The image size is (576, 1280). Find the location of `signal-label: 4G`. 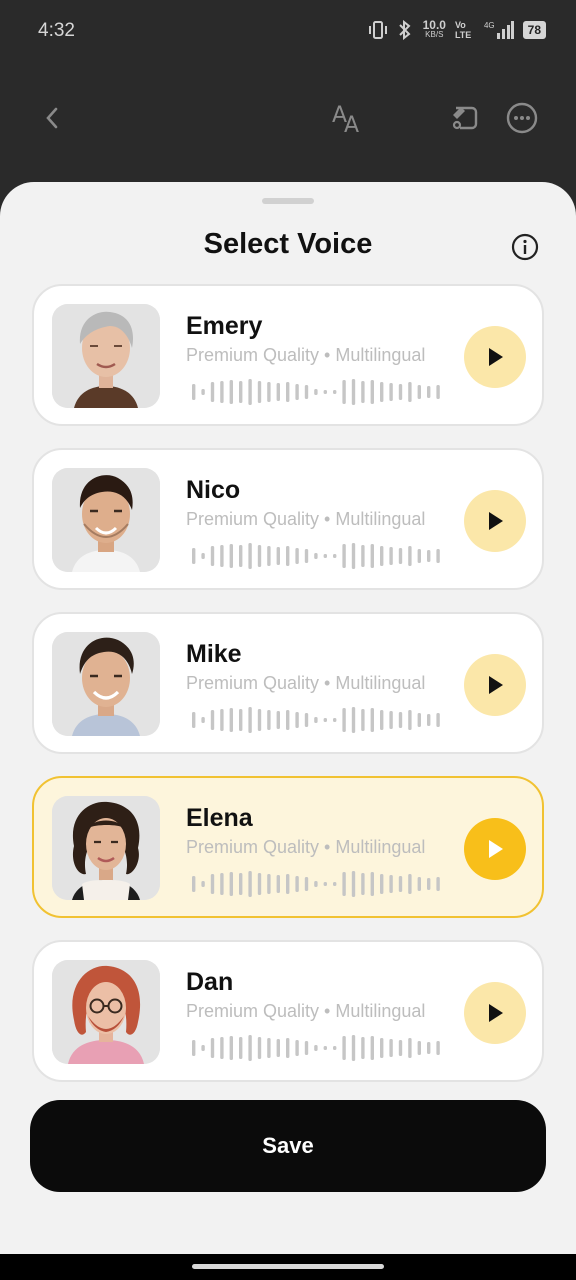

signal-label: 4G is located at coordinates (489, 25).